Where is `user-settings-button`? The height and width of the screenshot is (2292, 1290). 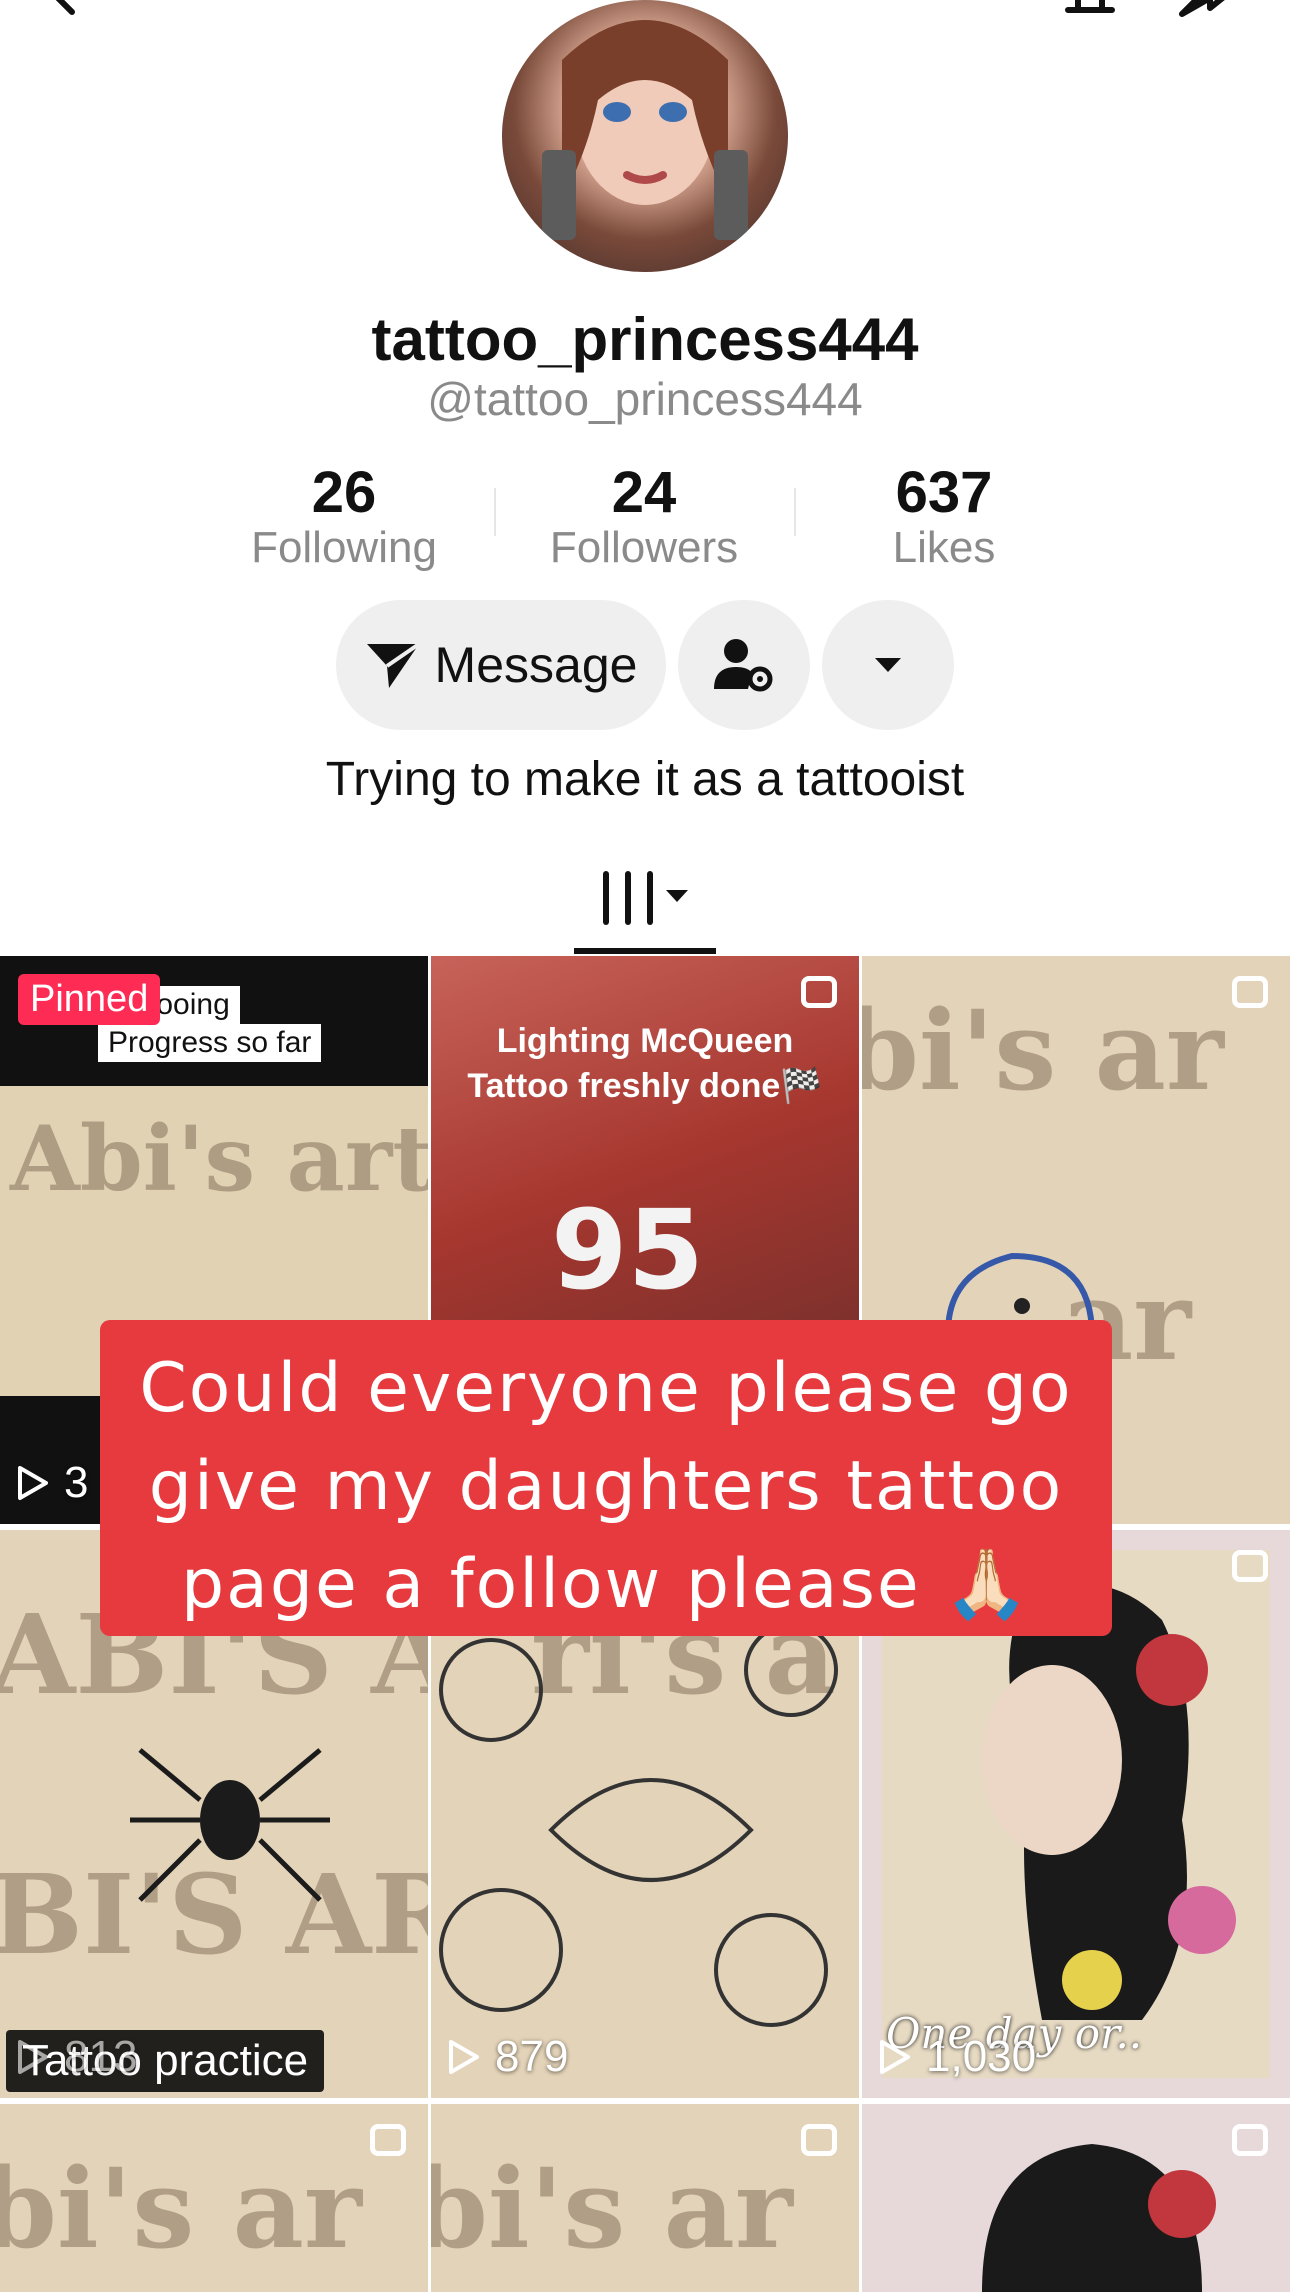 user-settings-button is located at coordinates (744, 665).